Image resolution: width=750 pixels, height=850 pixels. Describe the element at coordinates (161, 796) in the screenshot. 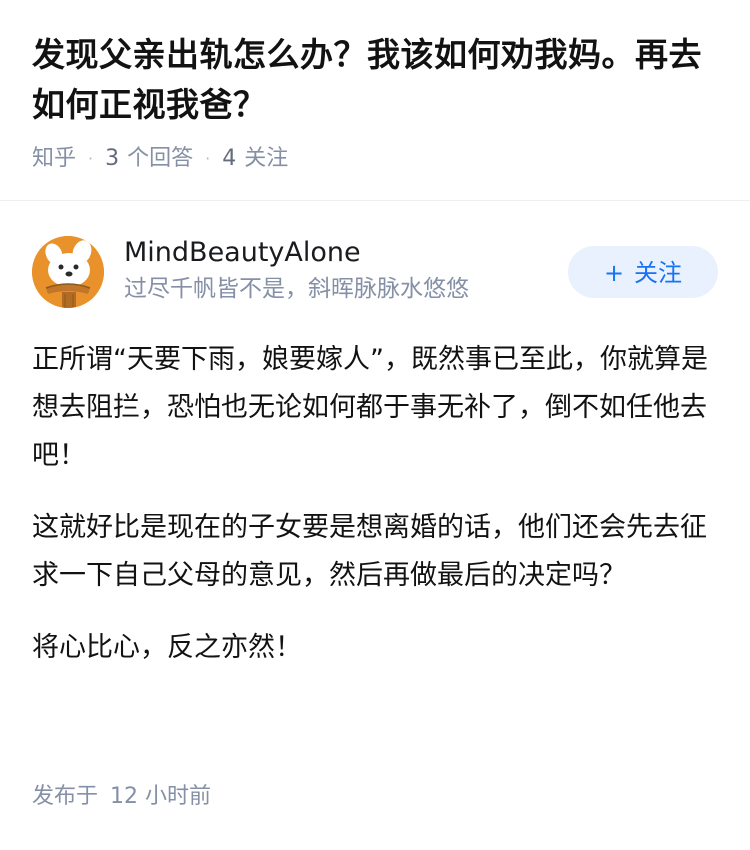

I see `publish-time: 12 小时前` at that location.